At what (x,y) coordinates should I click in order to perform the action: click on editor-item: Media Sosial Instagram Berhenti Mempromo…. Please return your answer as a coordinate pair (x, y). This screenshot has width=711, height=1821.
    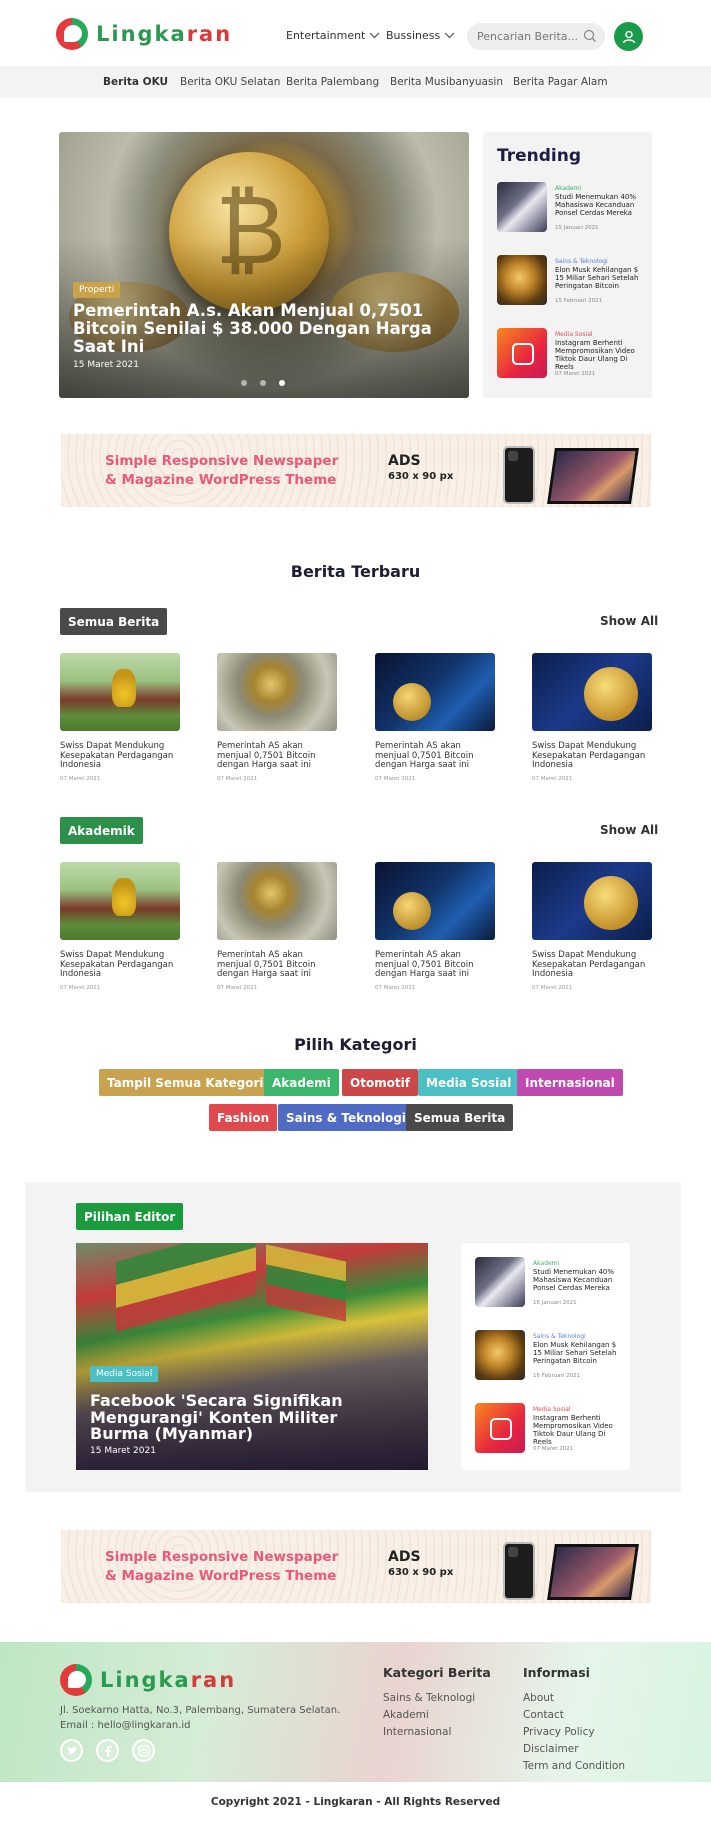
    Looking at the image, I should click on (545, 1439).